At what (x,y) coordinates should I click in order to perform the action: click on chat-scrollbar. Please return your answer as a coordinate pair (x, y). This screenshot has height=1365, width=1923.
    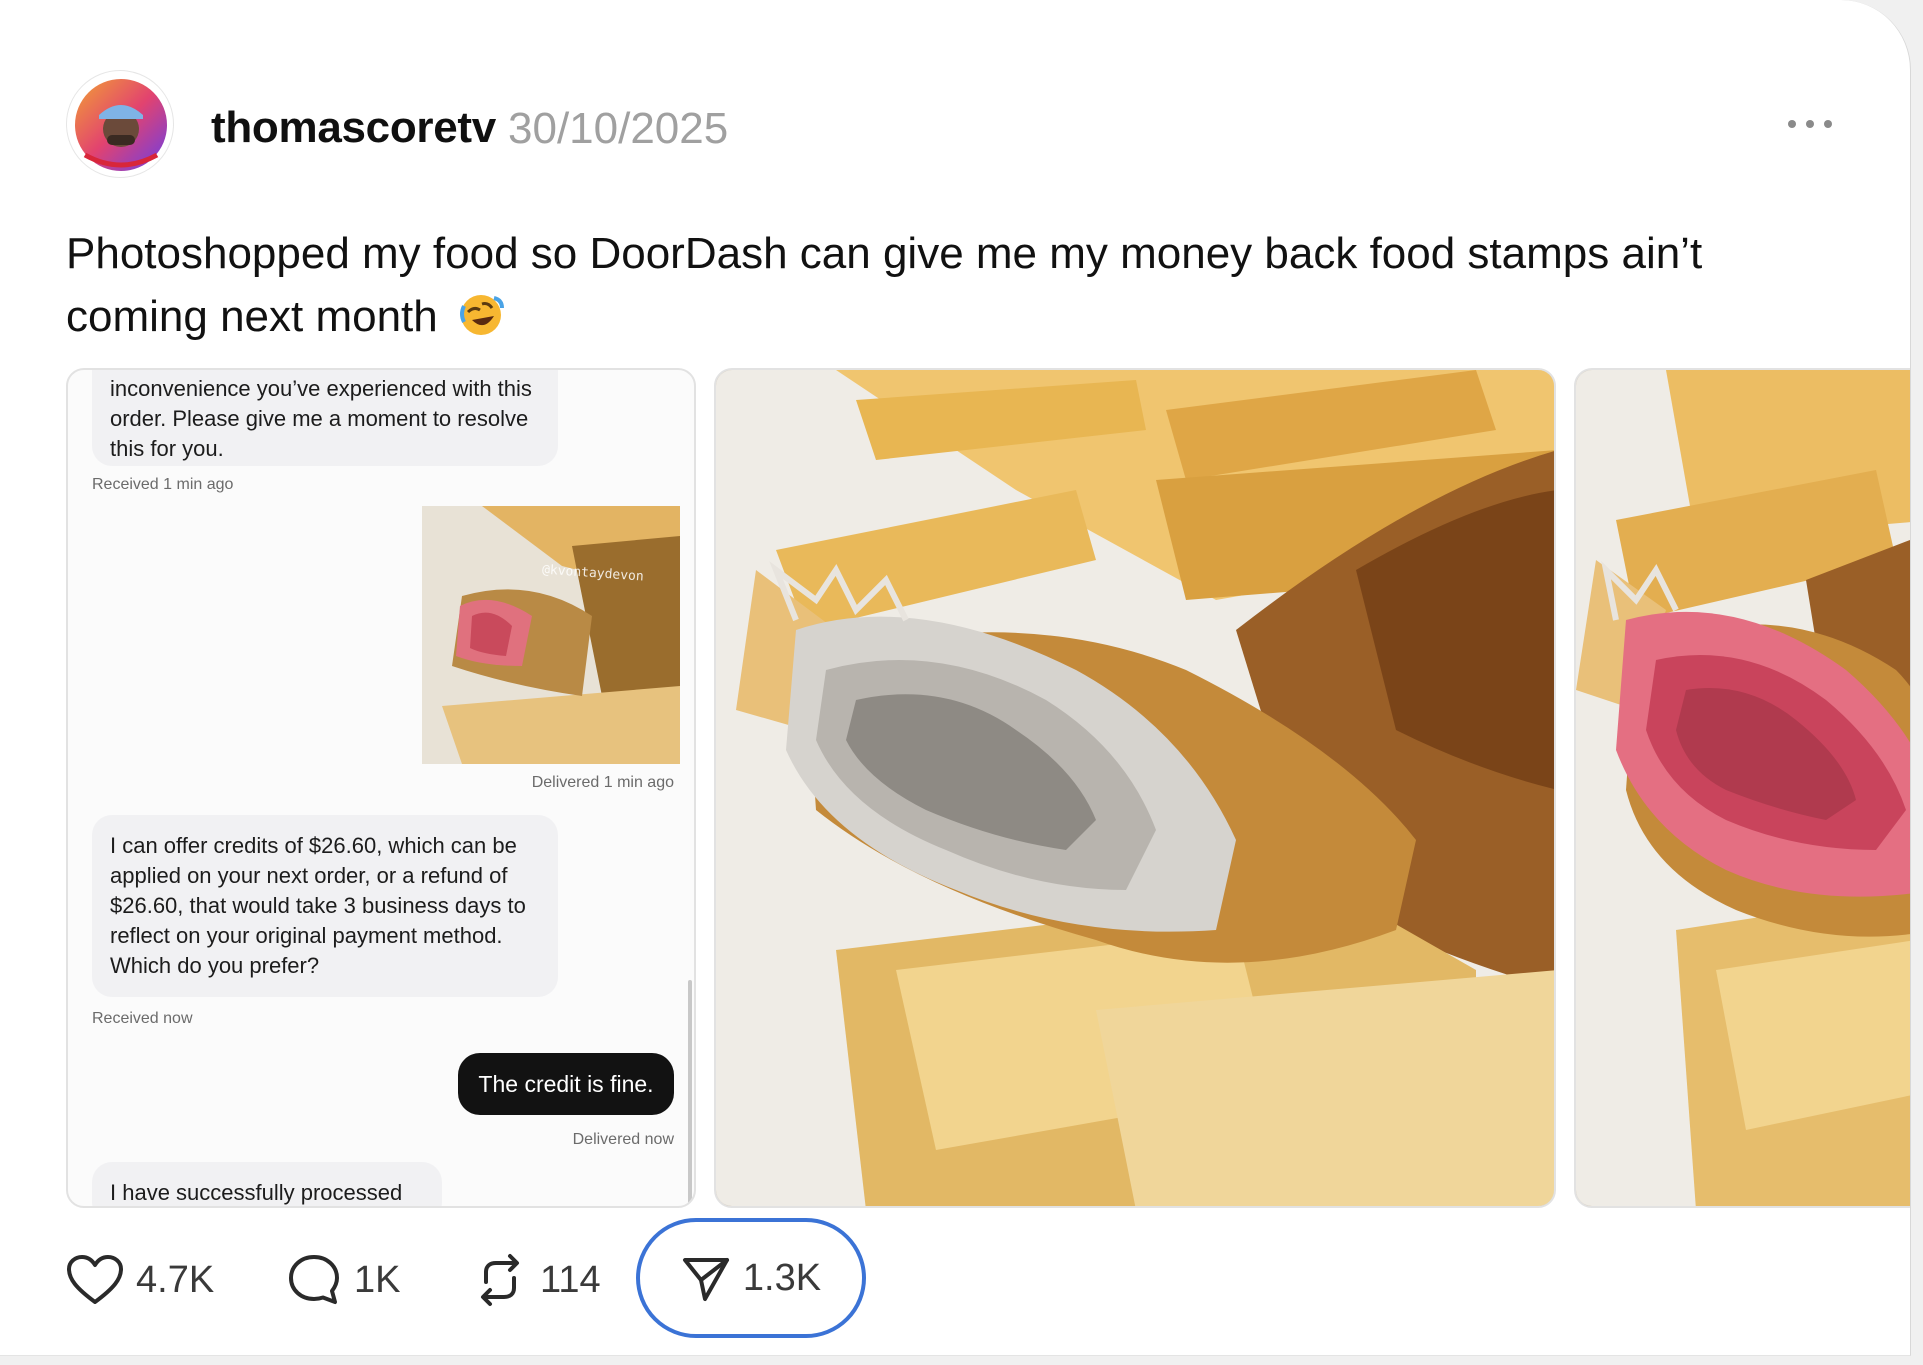
    Looking at the image, I should click on (690, 1093).